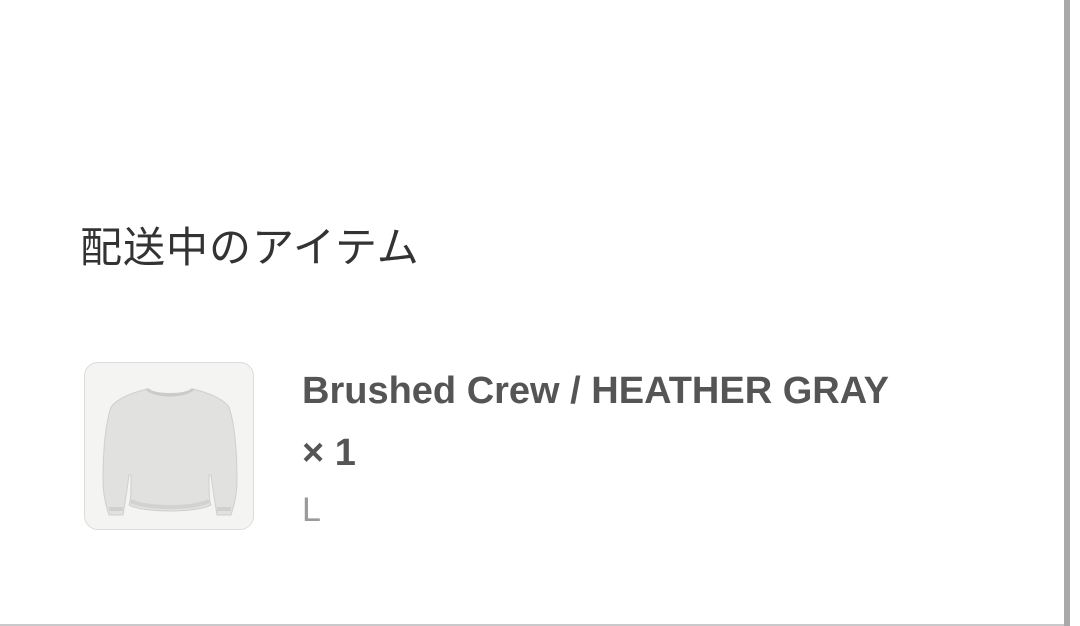  What do you see at coordinates (1075, 313) in the screenshot?
I see `window-edge` at bounding box center [1075, 313].